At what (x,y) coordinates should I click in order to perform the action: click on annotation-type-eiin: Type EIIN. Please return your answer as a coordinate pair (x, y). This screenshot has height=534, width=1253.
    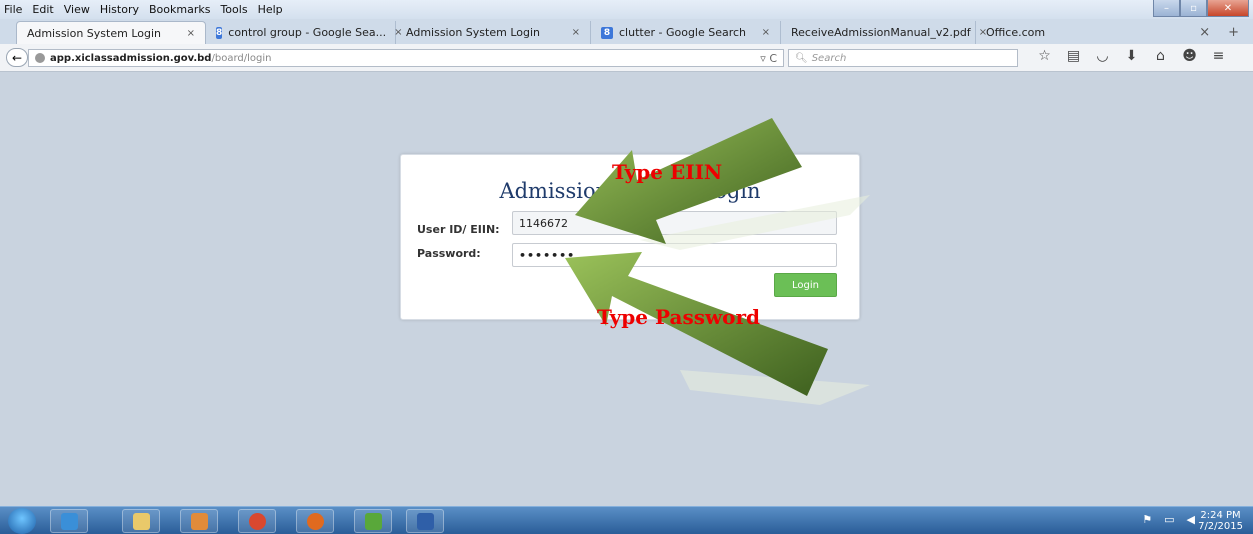
    Looking at the image, I should click on (667, 172).